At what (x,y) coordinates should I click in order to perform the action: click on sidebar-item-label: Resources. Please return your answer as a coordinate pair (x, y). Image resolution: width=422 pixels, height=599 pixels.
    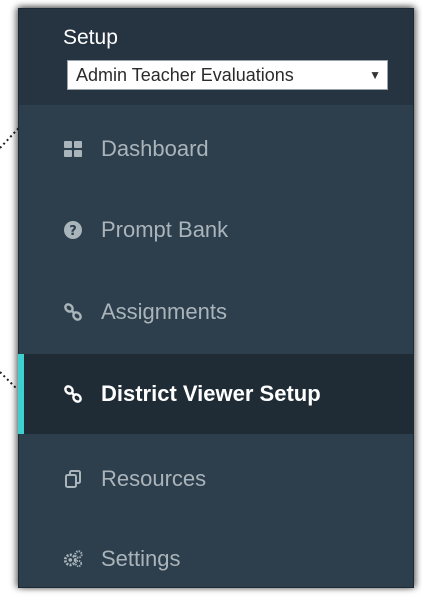
    Looking at the image, I should click on (154, 478).